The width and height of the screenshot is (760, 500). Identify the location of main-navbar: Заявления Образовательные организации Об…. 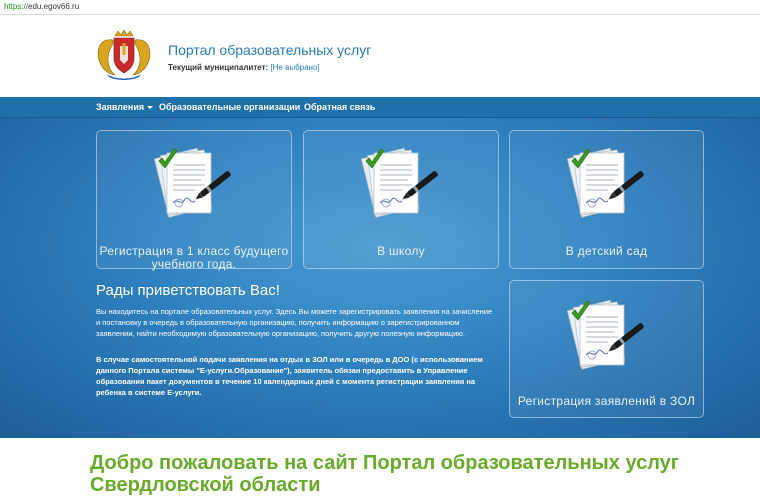
(380, 107).